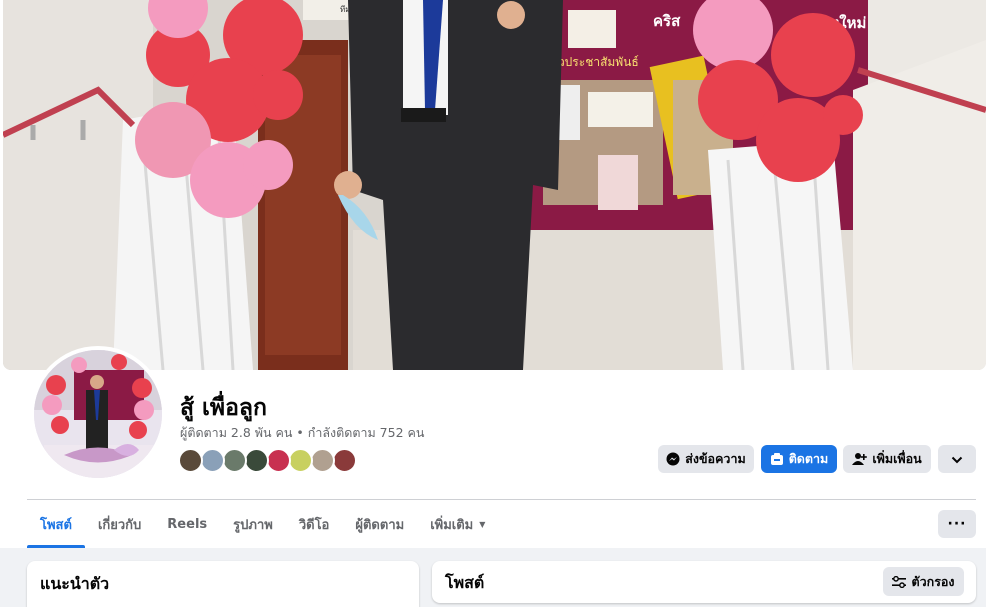 The width and height of the screenshot is (986, 607). I want to click on messenger-icon, so click(673, 459).